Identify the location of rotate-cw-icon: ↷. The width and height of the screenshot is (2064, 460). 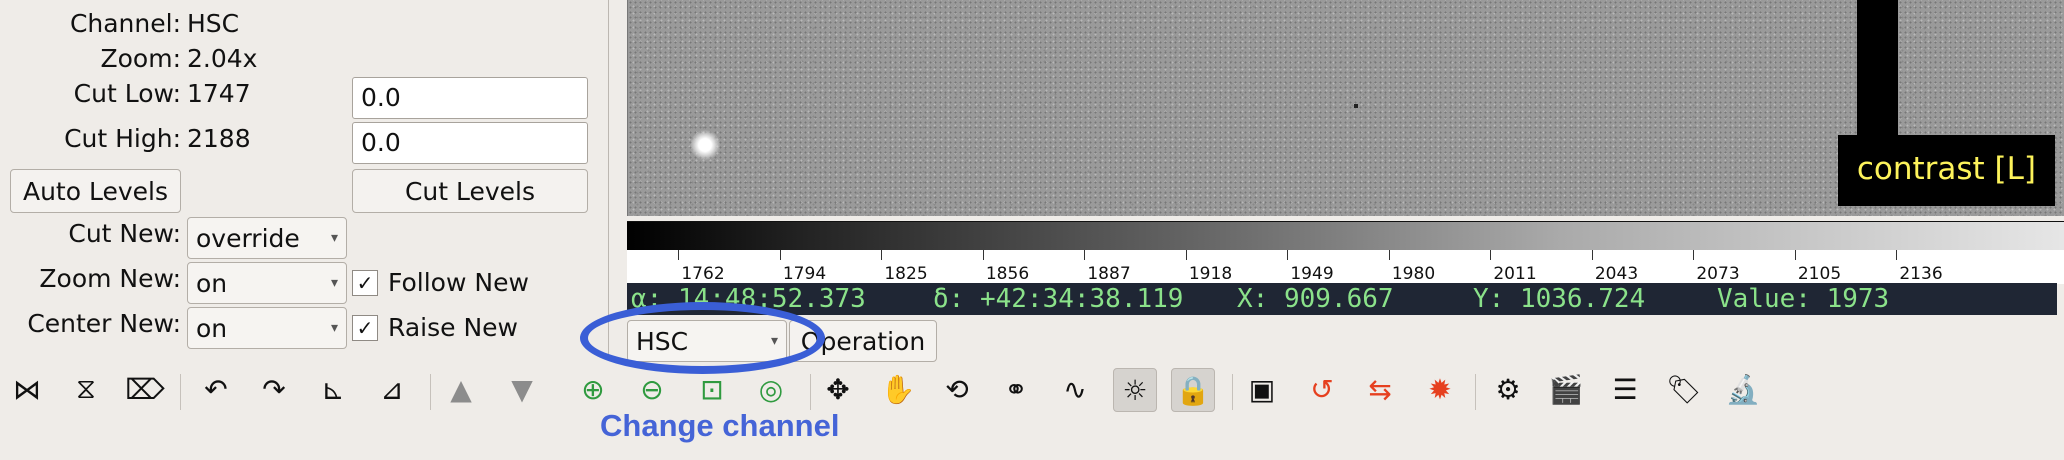
(274, 389).